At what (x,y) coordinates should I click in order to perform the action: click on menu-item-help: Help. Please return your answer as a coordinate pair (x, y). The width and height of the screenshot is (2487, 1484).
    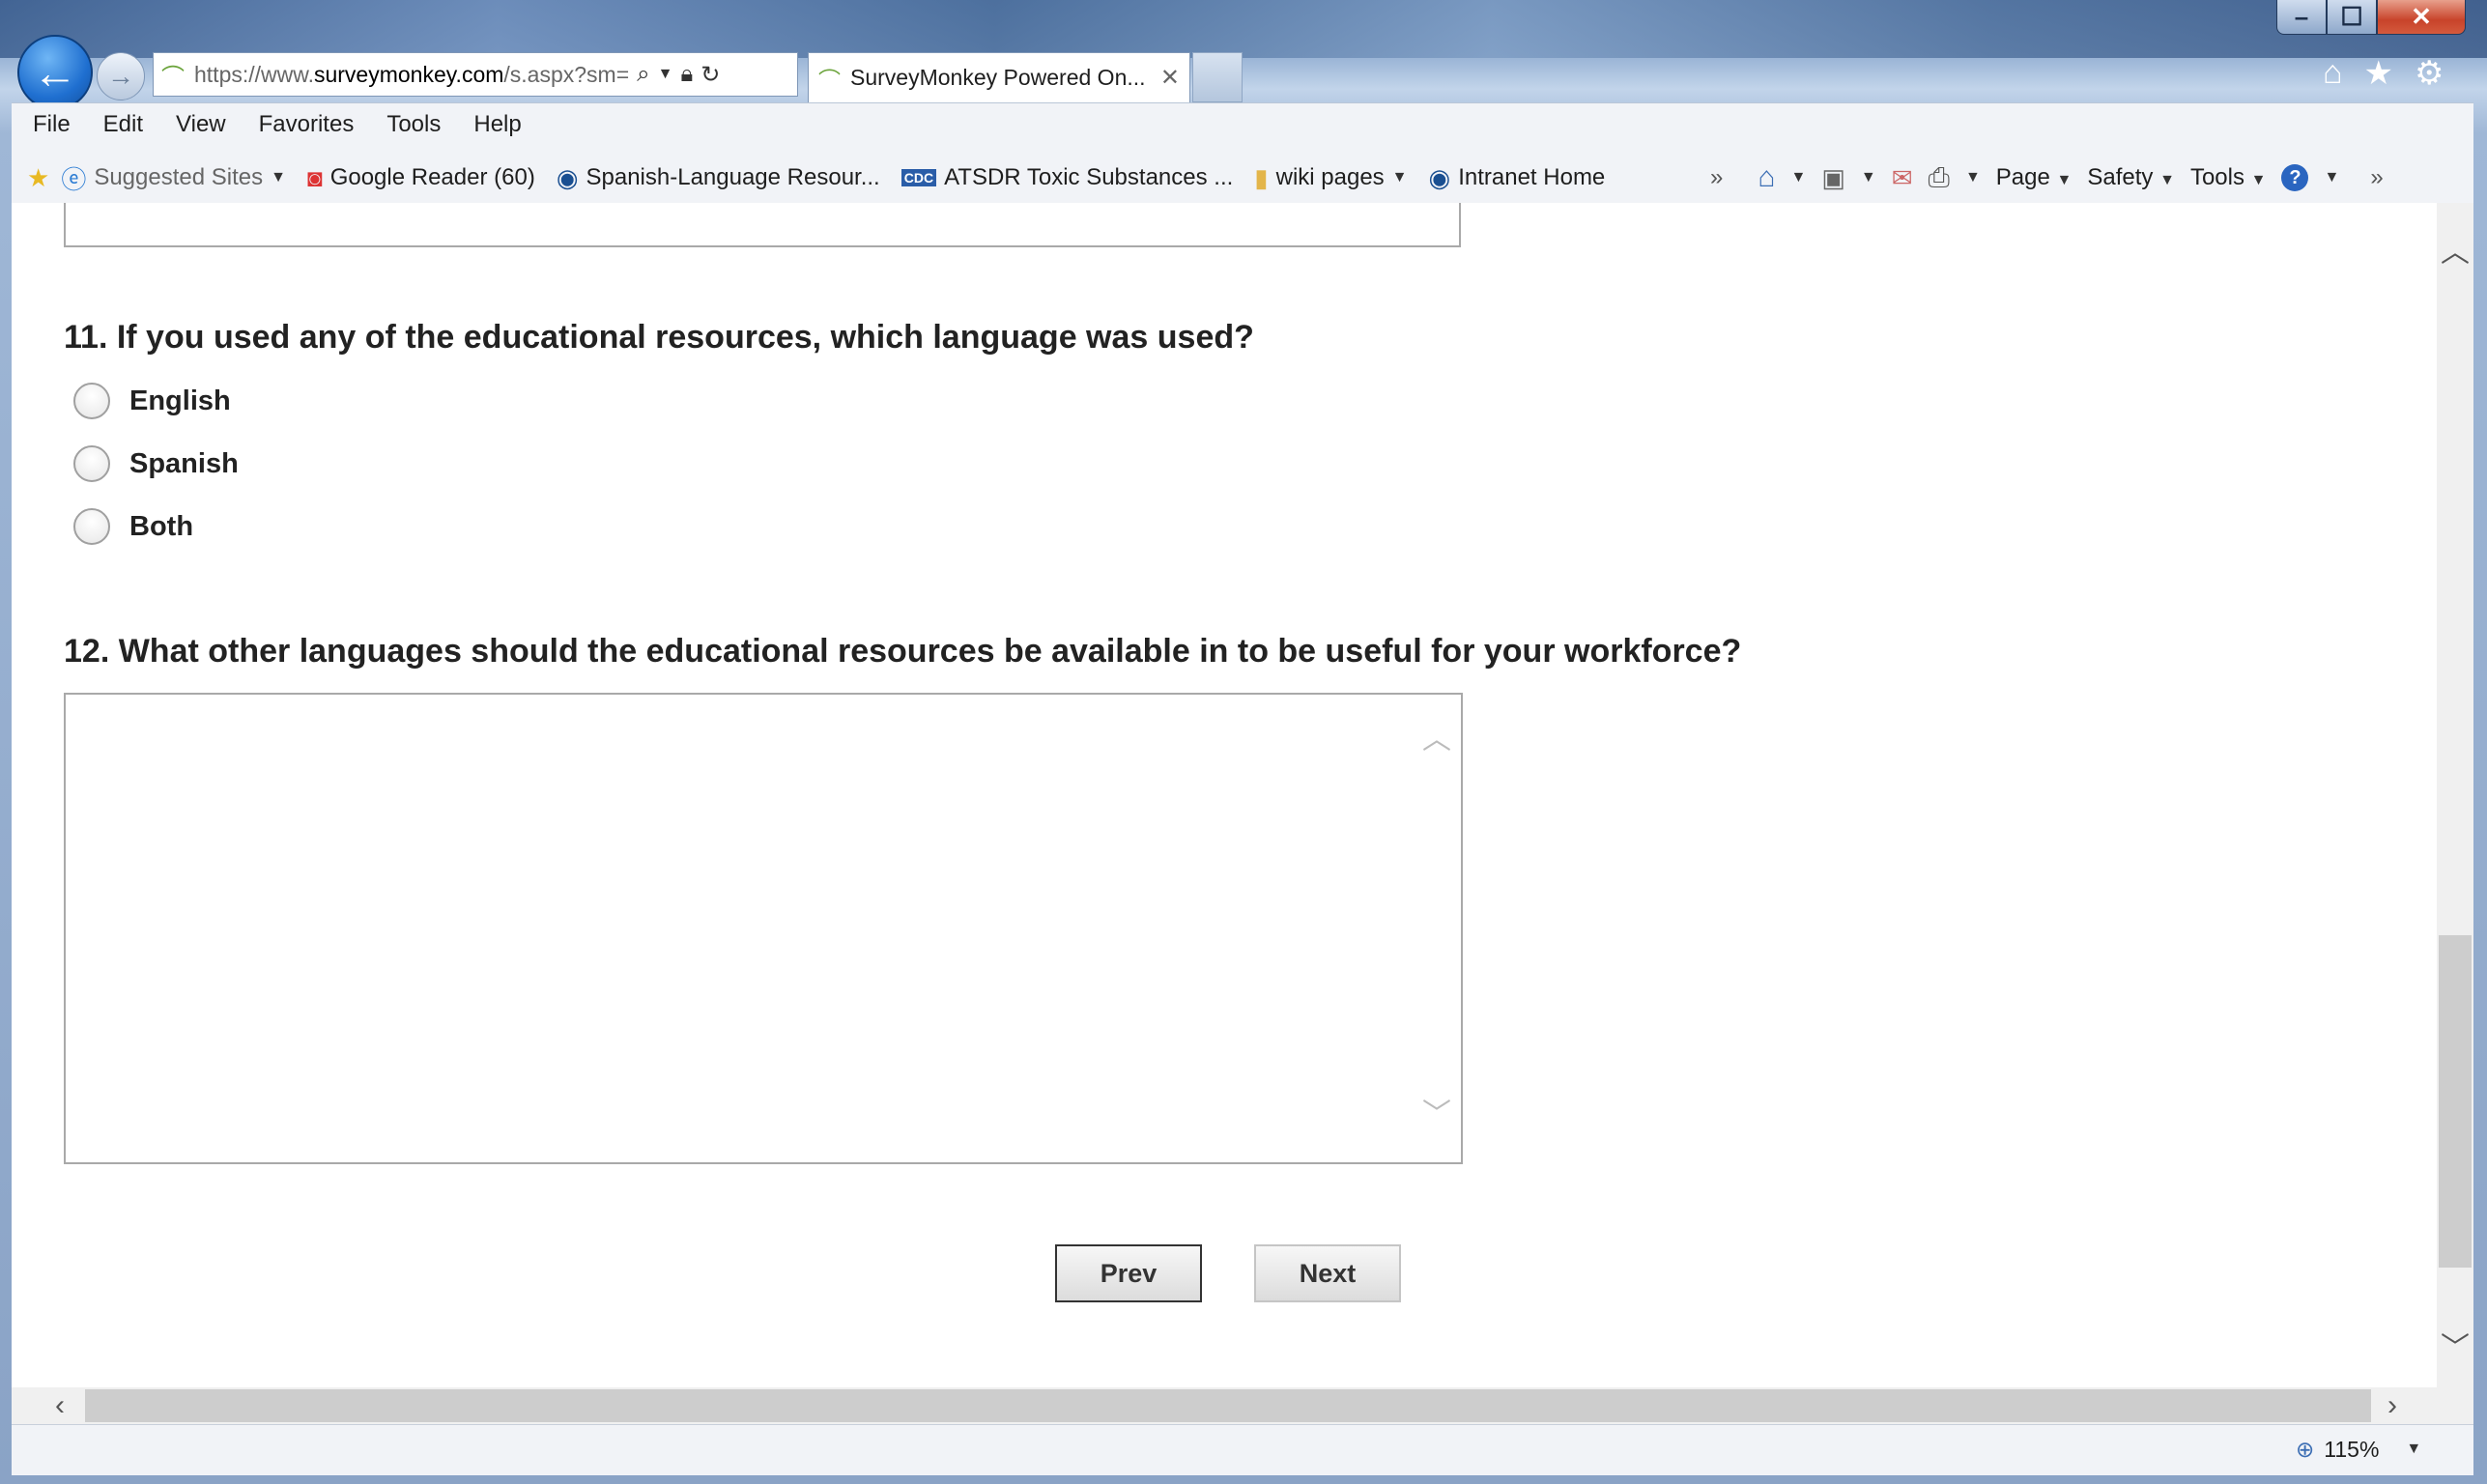
    Looking at the image, I should click on (497, 124).